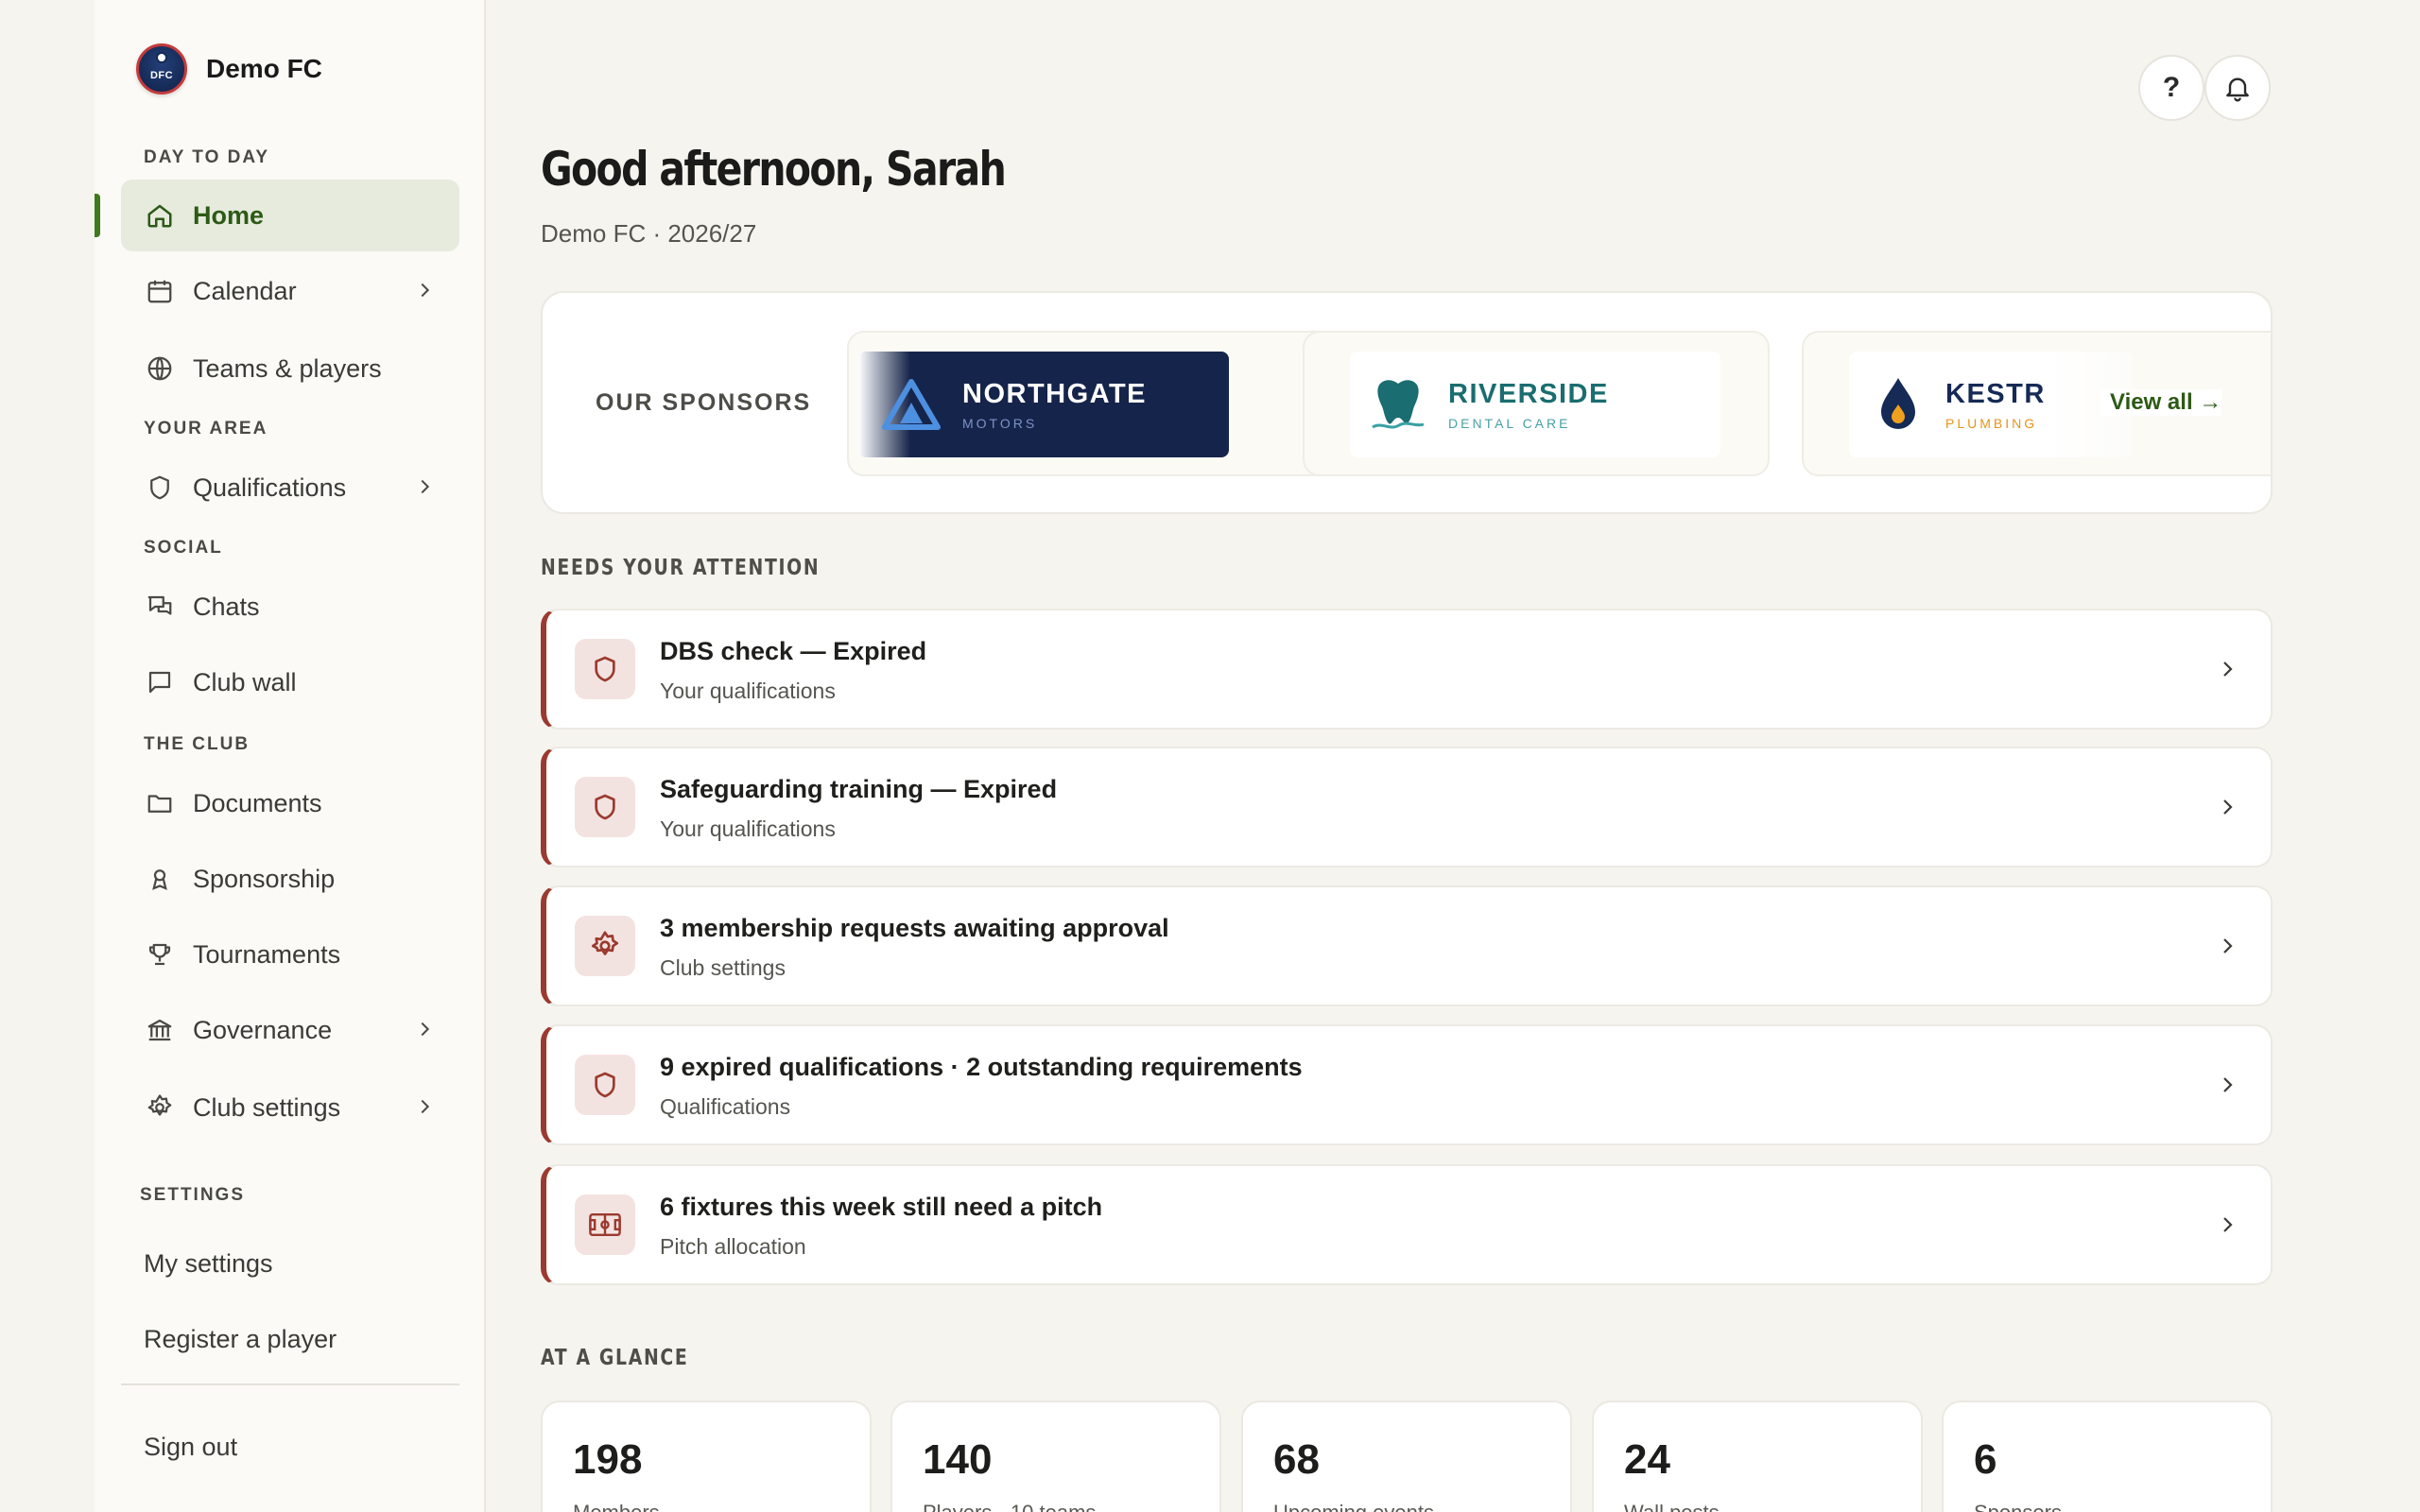  I want to click on help-button: ?, so click(2171, 88).